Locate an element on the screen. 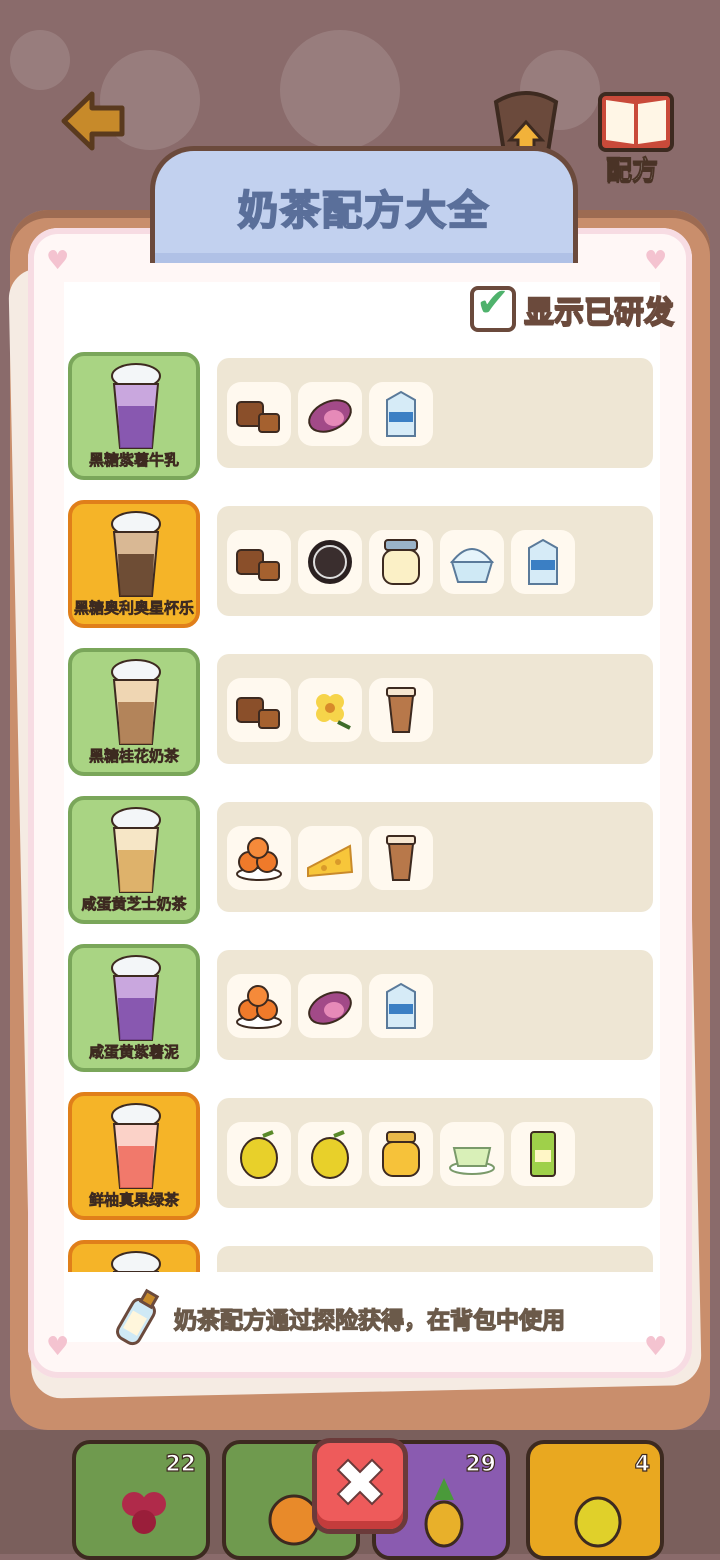 This screenshot has height=1560, width=720. drink-card: 鲜柚真果绿茶 is located at coordinates (134, 1156).